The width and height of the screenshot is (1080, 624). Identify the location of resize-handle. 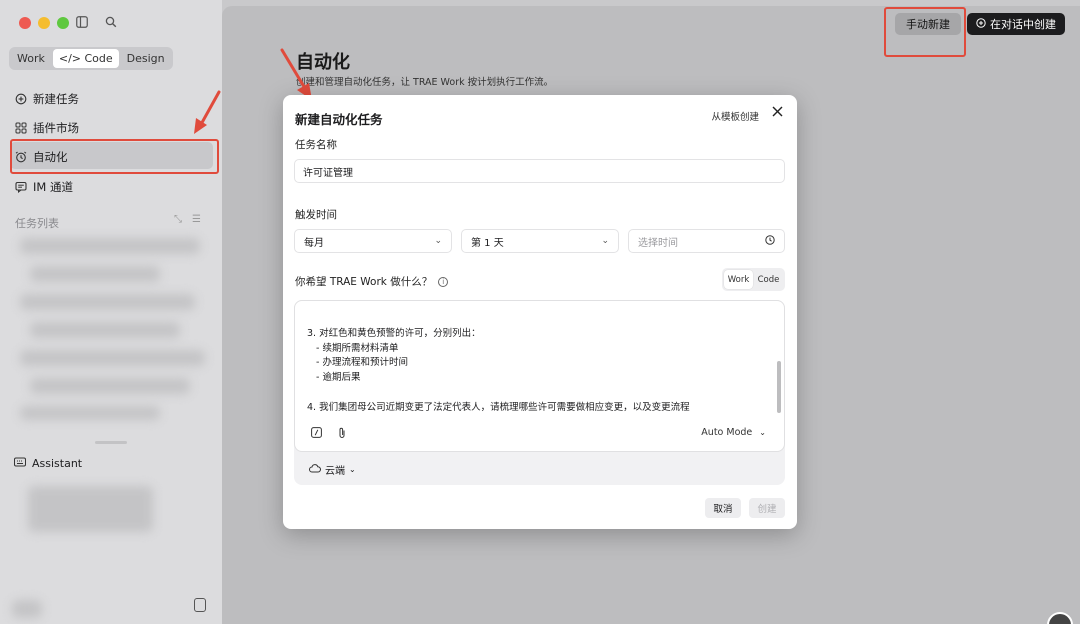
(111, 442).